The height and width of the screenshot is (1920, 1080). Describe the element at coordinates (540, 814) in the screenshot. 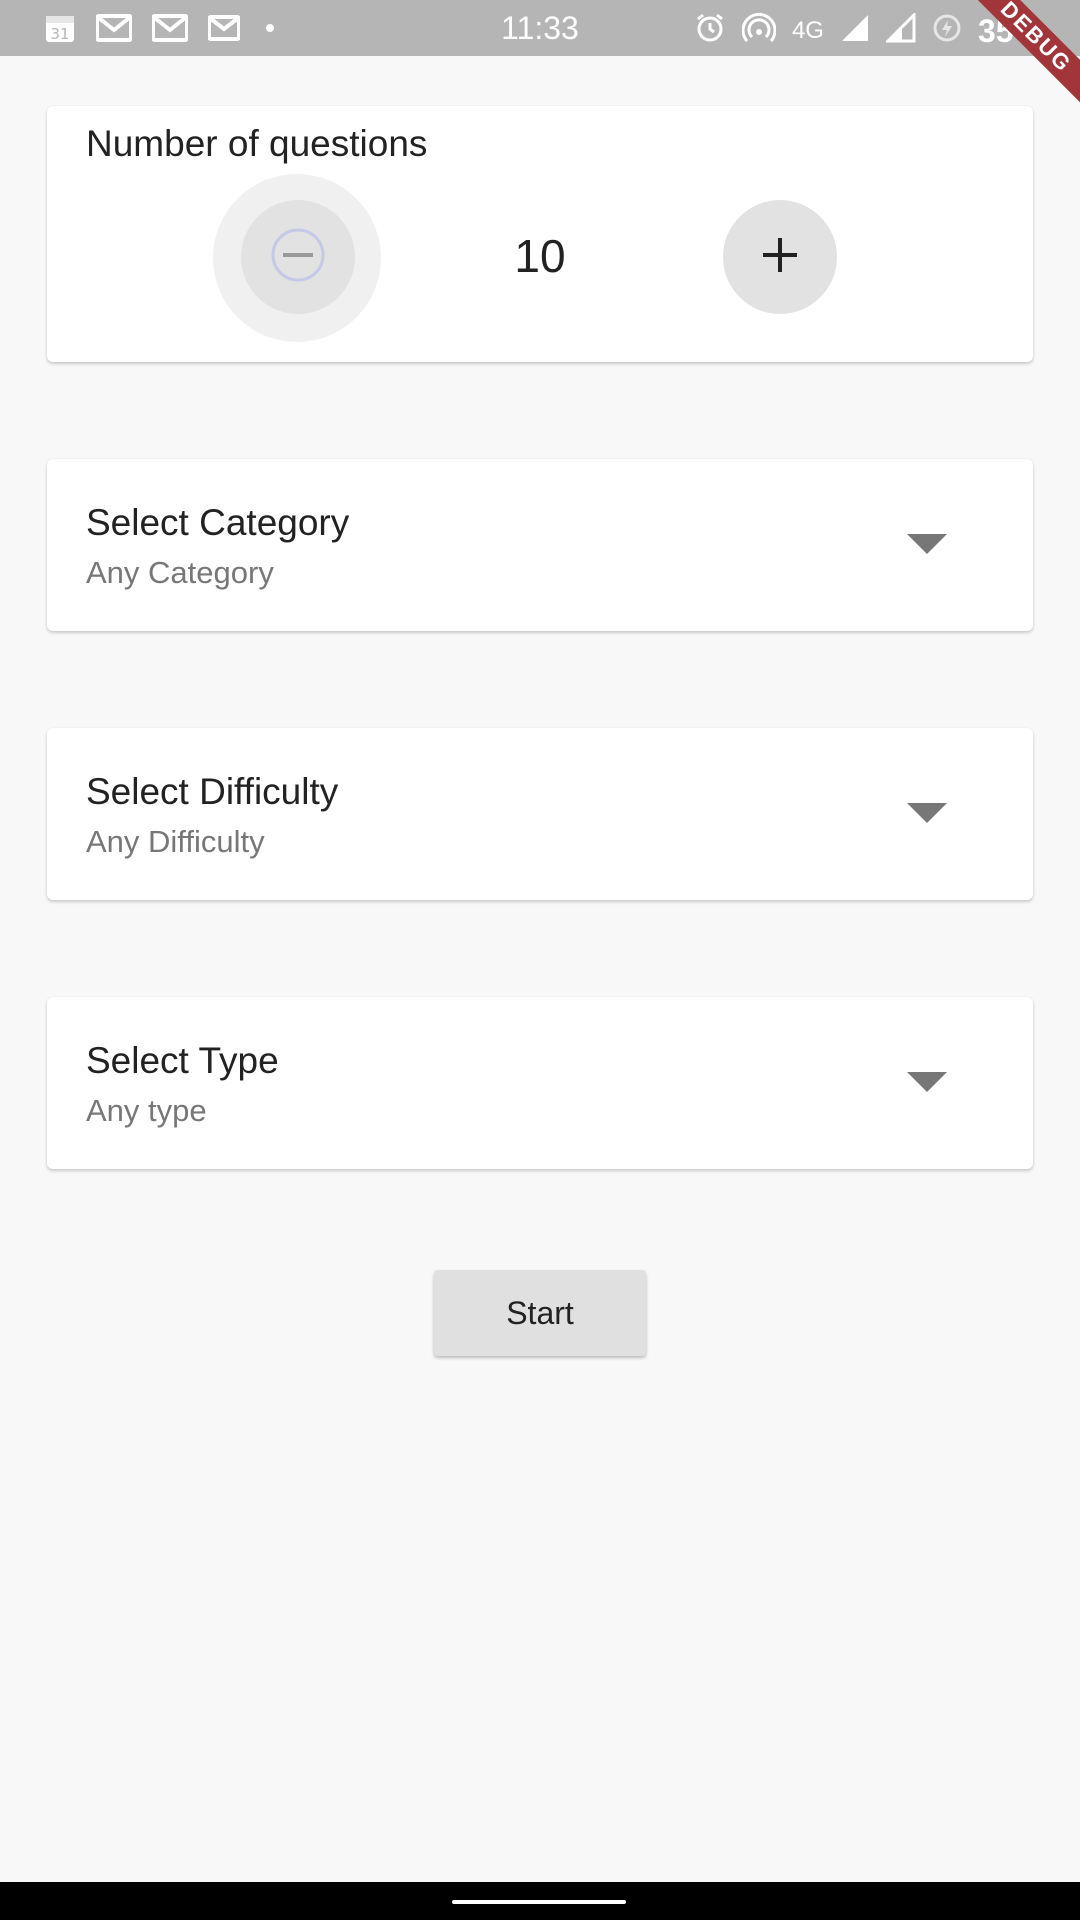

I see `difficulty-dropdown: Select Difficulty Any Difficulty` at that location.